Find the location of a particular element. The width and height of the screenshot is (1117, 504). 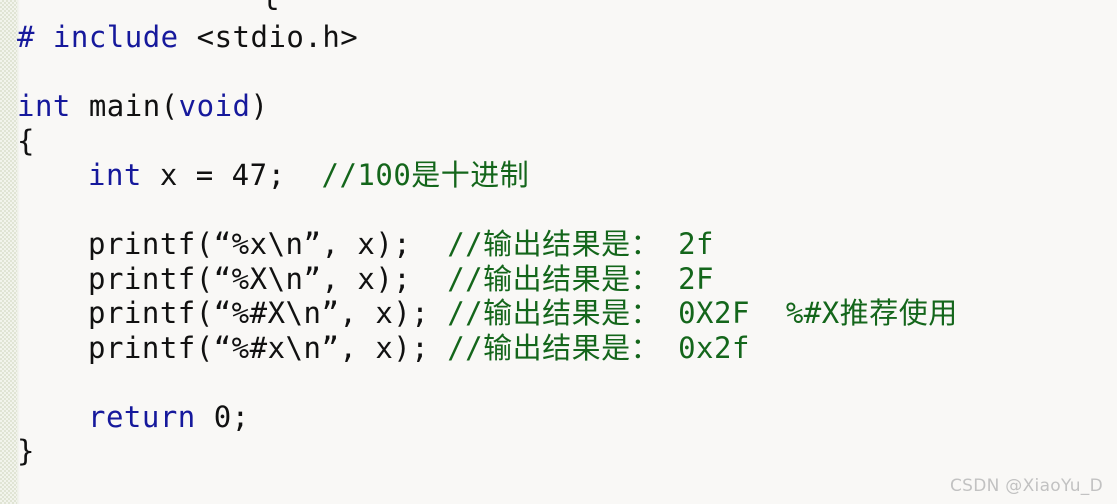

code-line-main-signature: int main(void) is located at coordinates (134, 106).